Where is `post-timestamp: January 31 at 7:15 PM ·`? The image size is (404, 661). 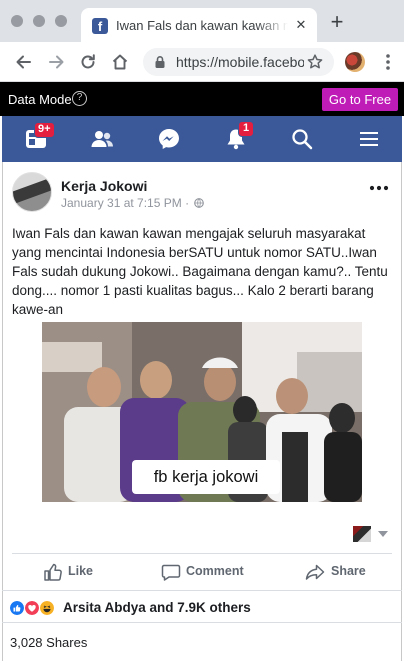 post-timestamp: January 31 at 7:15 PM · is located at coordinates (133, 203).